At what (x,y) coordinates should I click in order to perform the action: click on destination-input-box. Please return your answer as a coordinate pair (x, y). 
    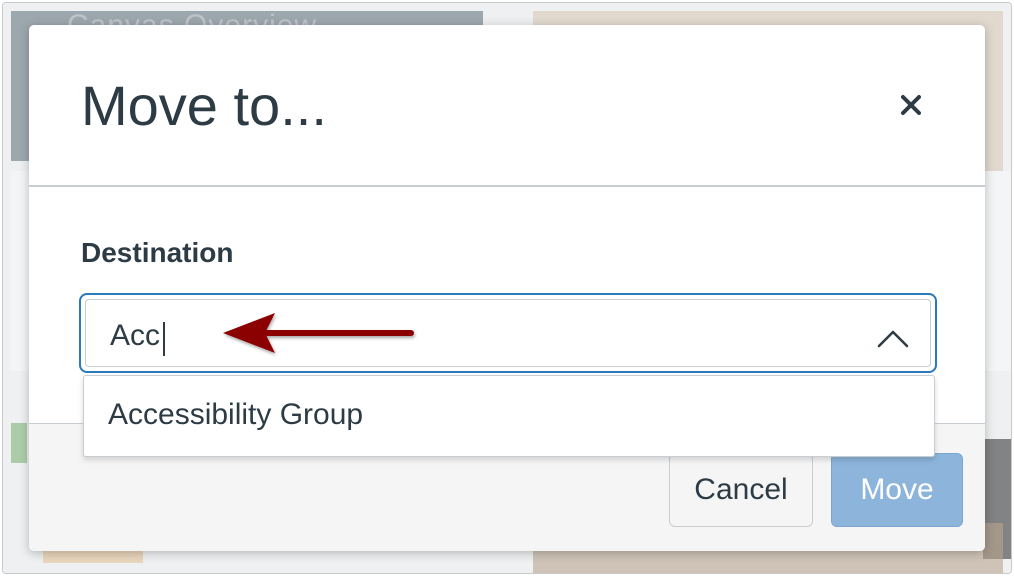
    Looking at the image, I should click on (508, 333).